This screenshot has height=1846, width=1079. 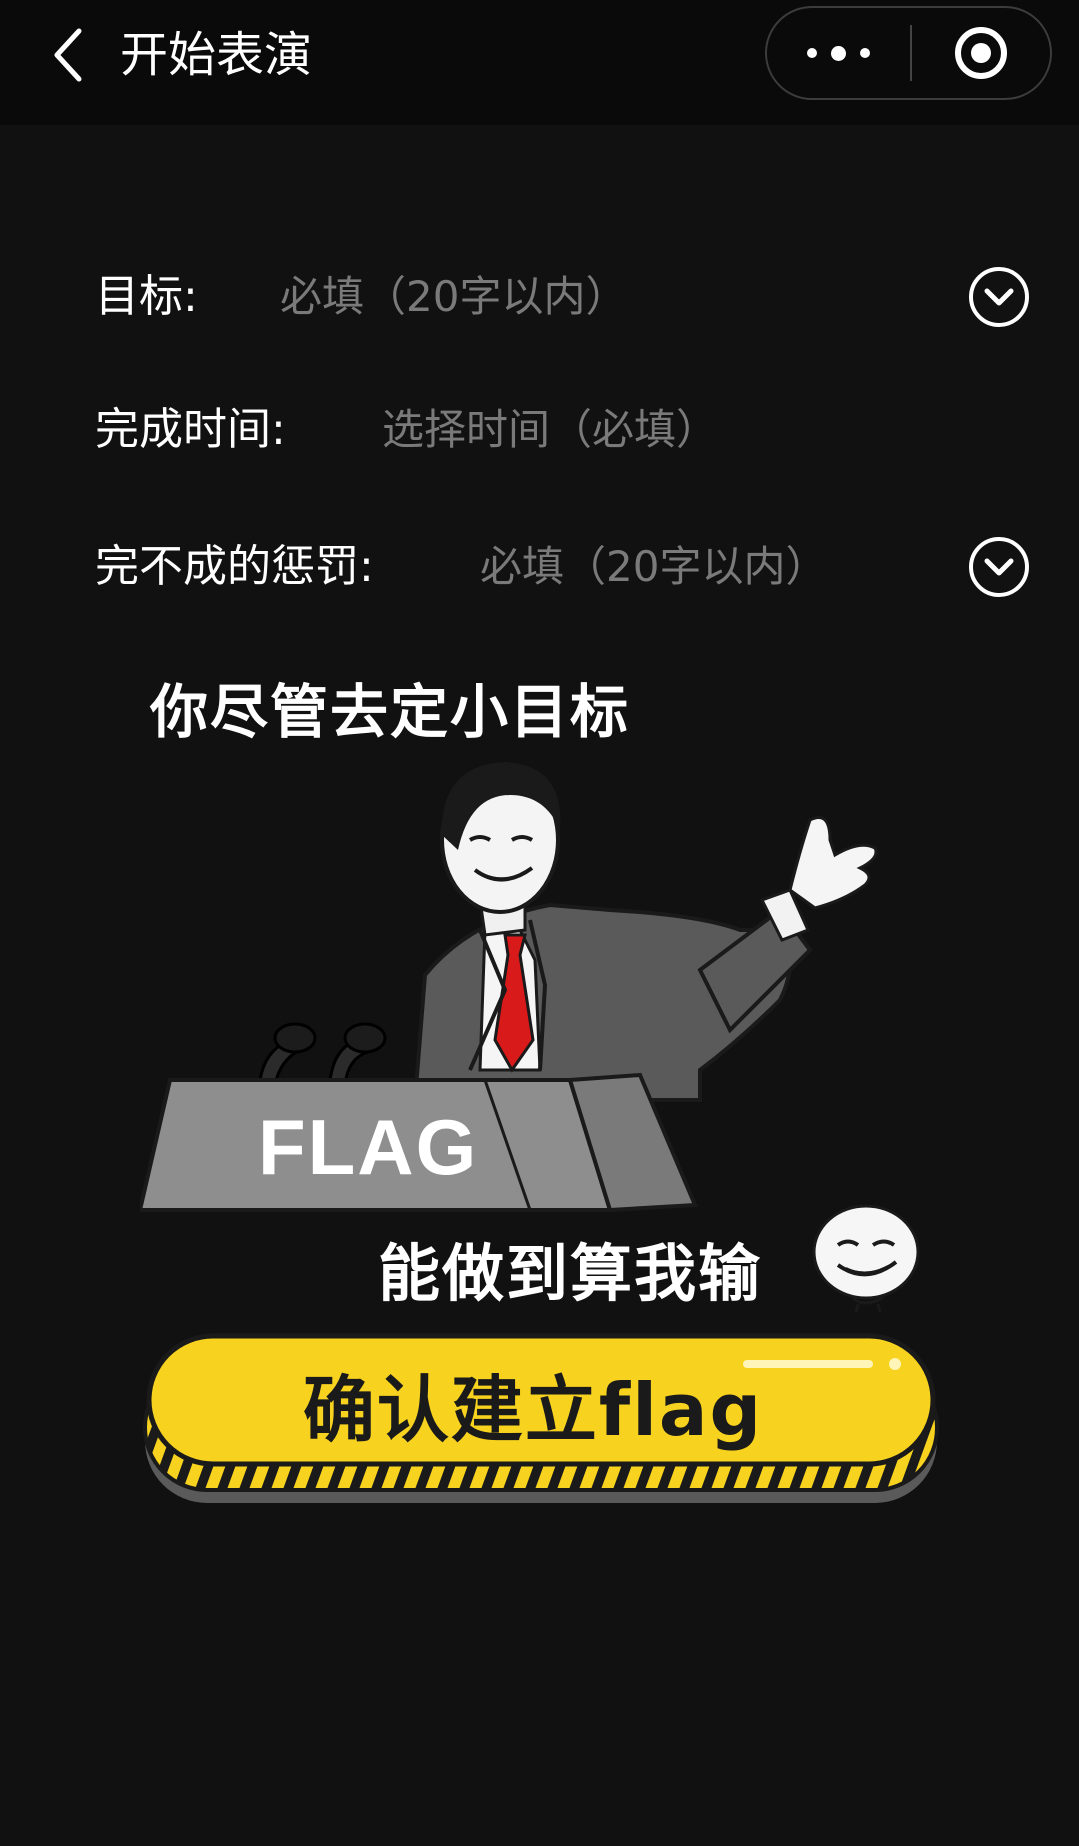 I want to click on confirm-create-flag-button: 确认建立flag, so click(x=541, y=1417).